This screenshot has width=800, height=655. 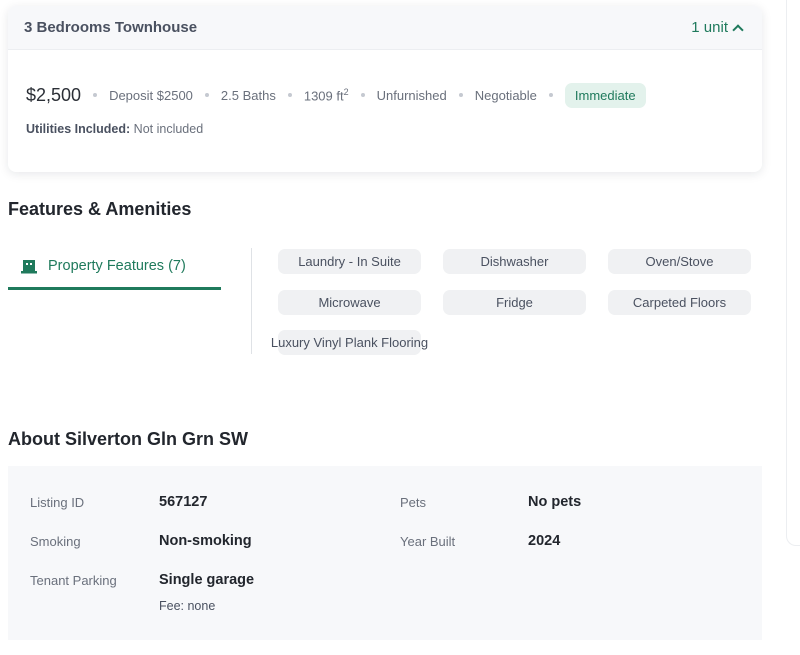 What do you see at coordinates (205, 541) in the screenshot?
I see `smoking-value: Non-smoking` at bounding box center [205, 541].